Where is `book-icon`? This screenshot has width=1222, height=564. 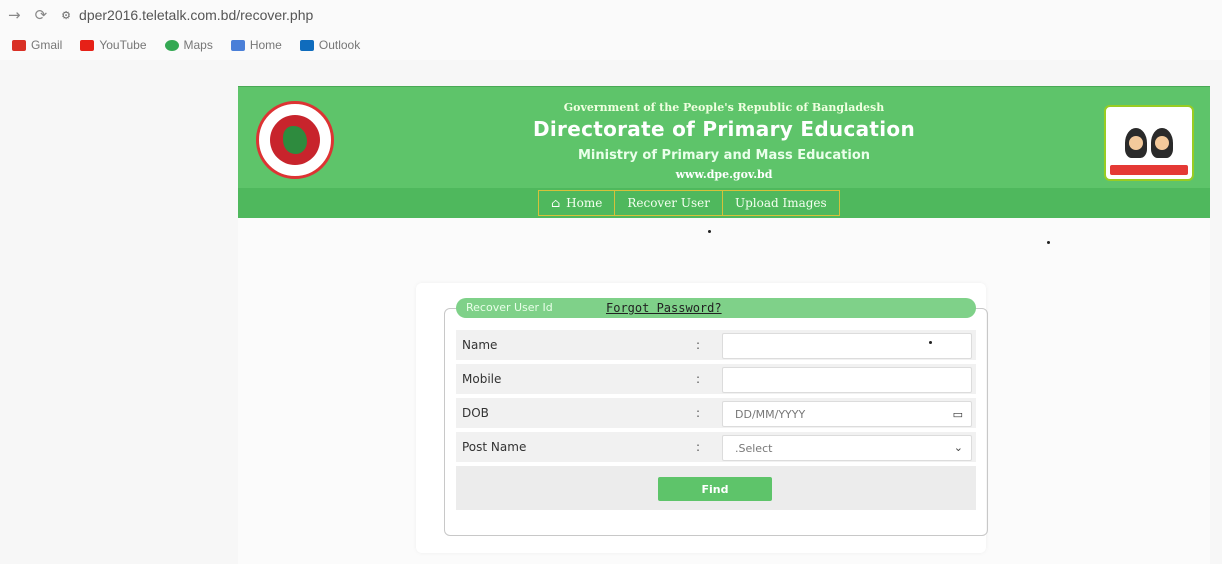
book-icon is located at coordinates (1149, 170).